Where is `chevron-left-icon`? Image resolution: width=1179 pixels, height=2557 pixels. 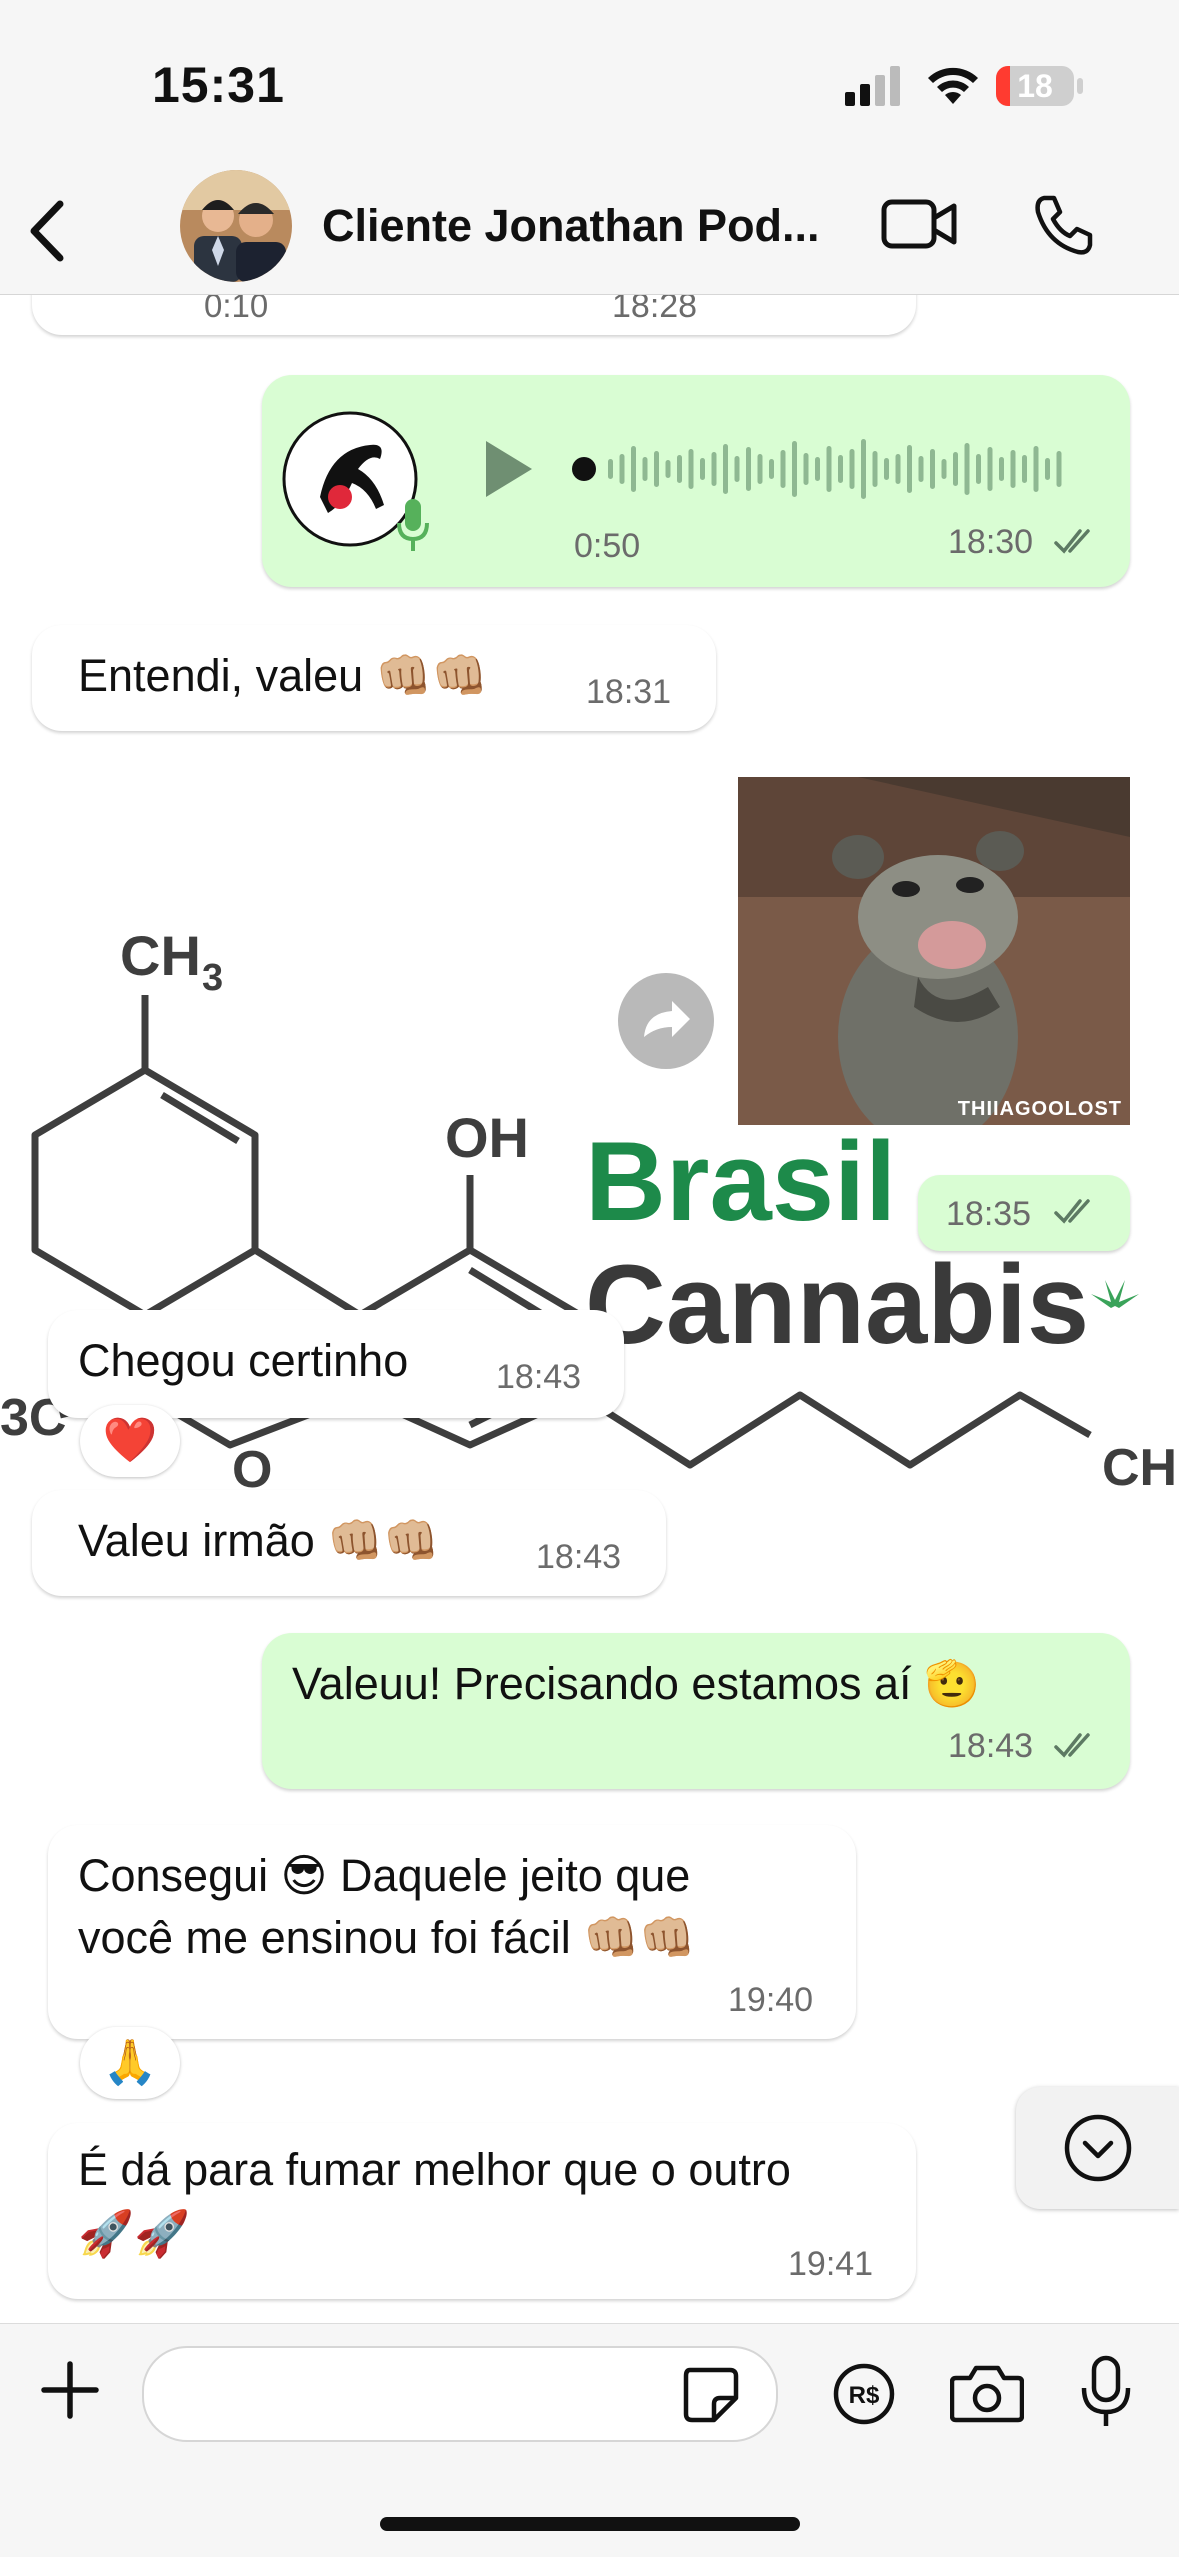
chevron-left-icon is located at coordinates (47, 231).